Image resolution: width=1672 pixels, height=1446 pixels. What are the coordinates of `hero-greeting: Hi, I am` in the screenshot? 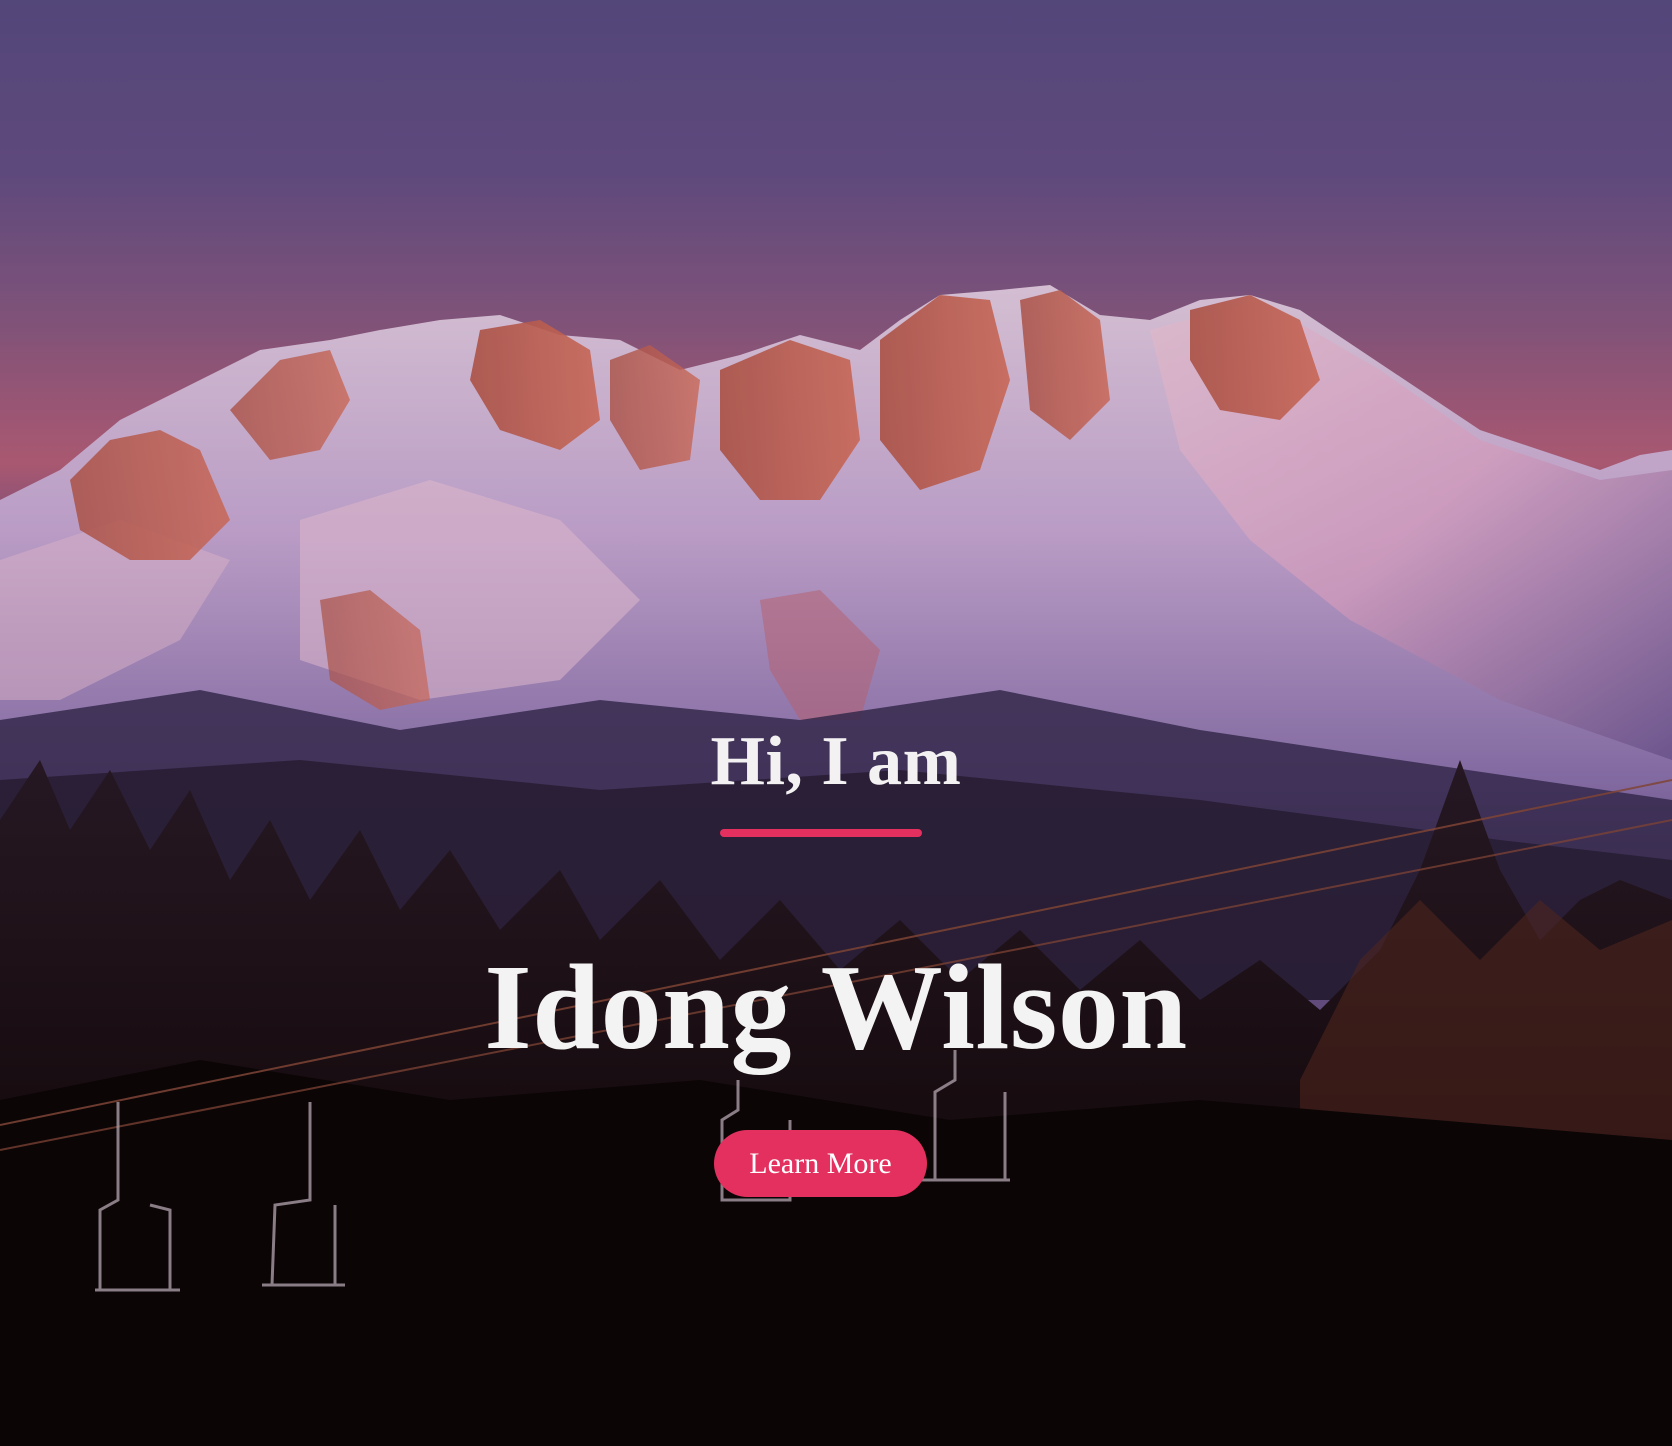 It's located at (836, 761).